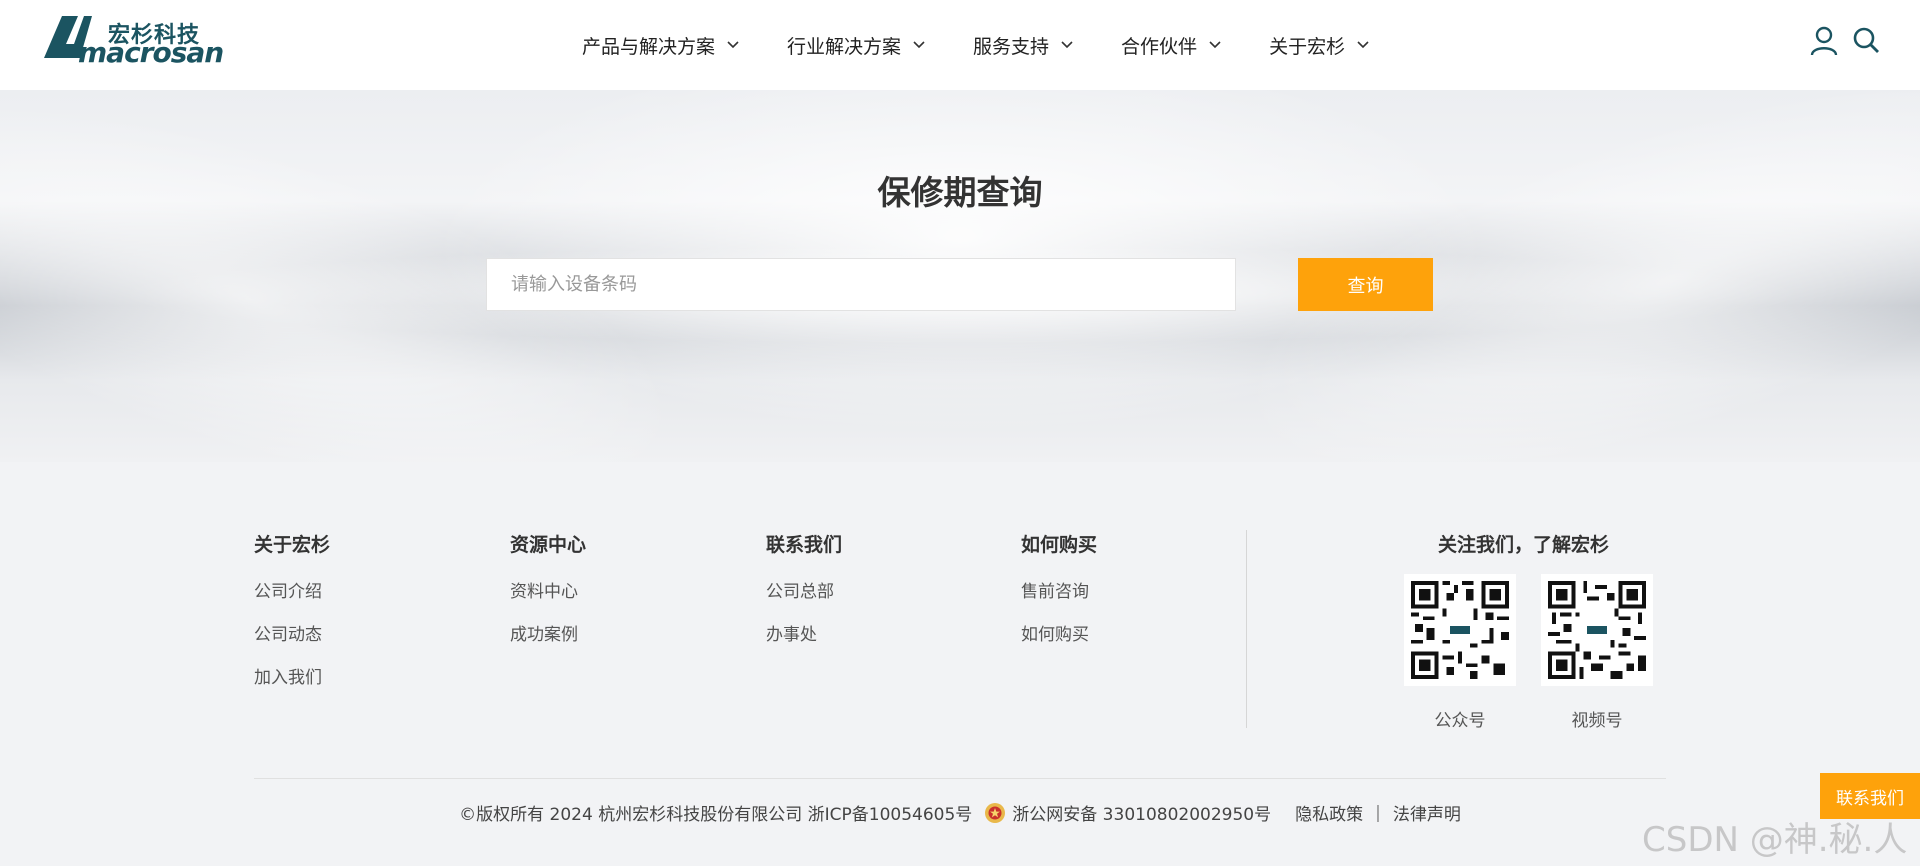 This screenshot has height=866, width=1920. Describe the element at coordinates (1460, 721) in the screenshot. I see `qr-label-official: 公众号` at that location.